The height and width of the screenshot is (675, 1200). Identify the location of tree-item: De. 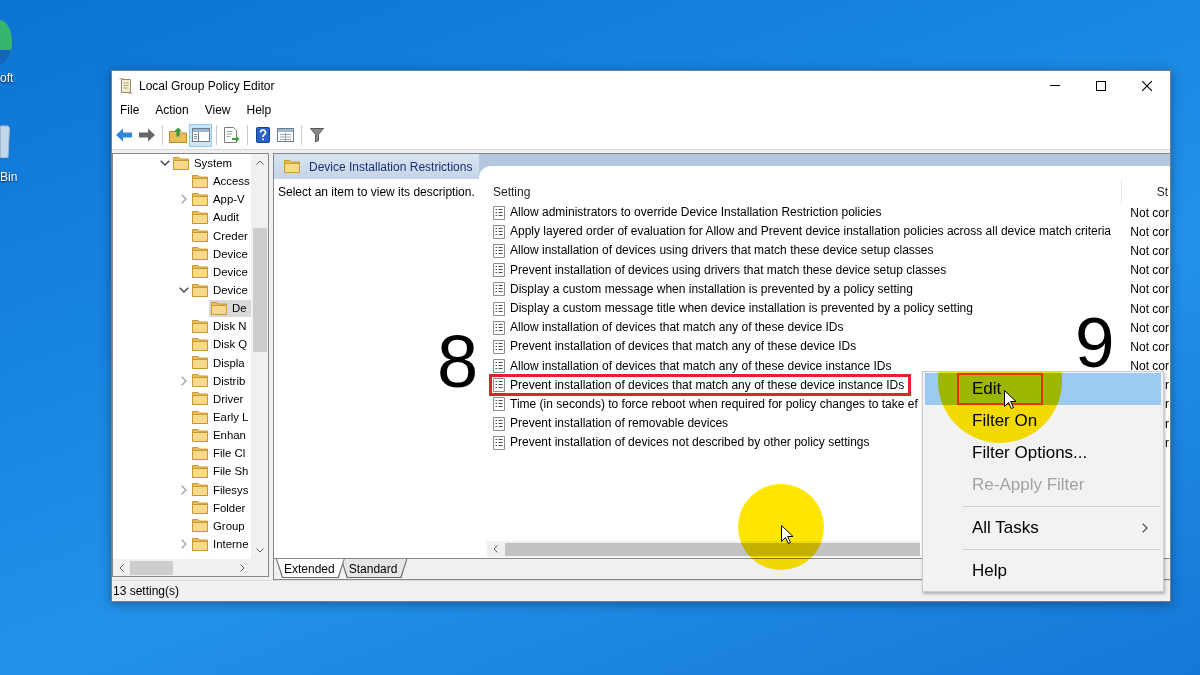
(230, 308).